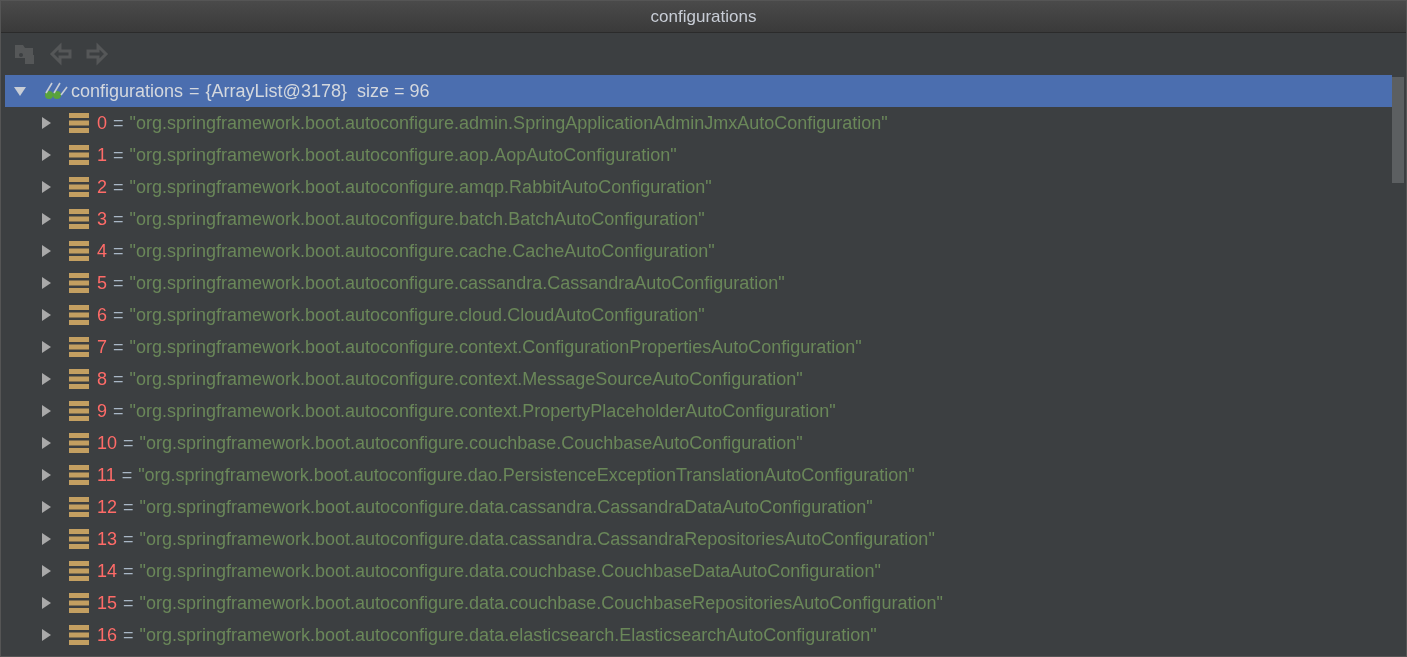 The image size is (1407, 657). Describe the element at coordinates (698, 283) in the screenshot. I see `tree-row: 5 = "org.springframework.boot.autoconfigure.cassandra.CassandraAutoConfiguration"` at that location.